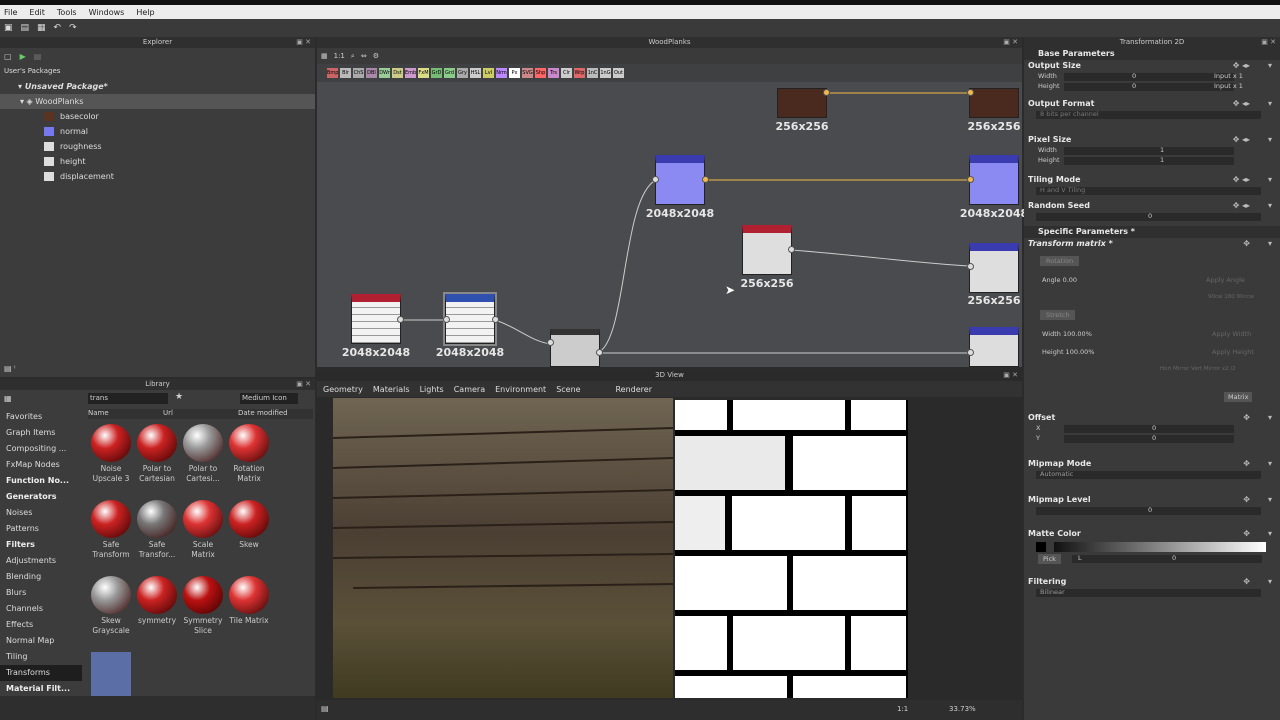 This screenshot has width=1280, height=720. What do you see at coordinates (469, 389) in the screenshot?
I see `view3d-tab: Camera` at bounding box center [469, 389].